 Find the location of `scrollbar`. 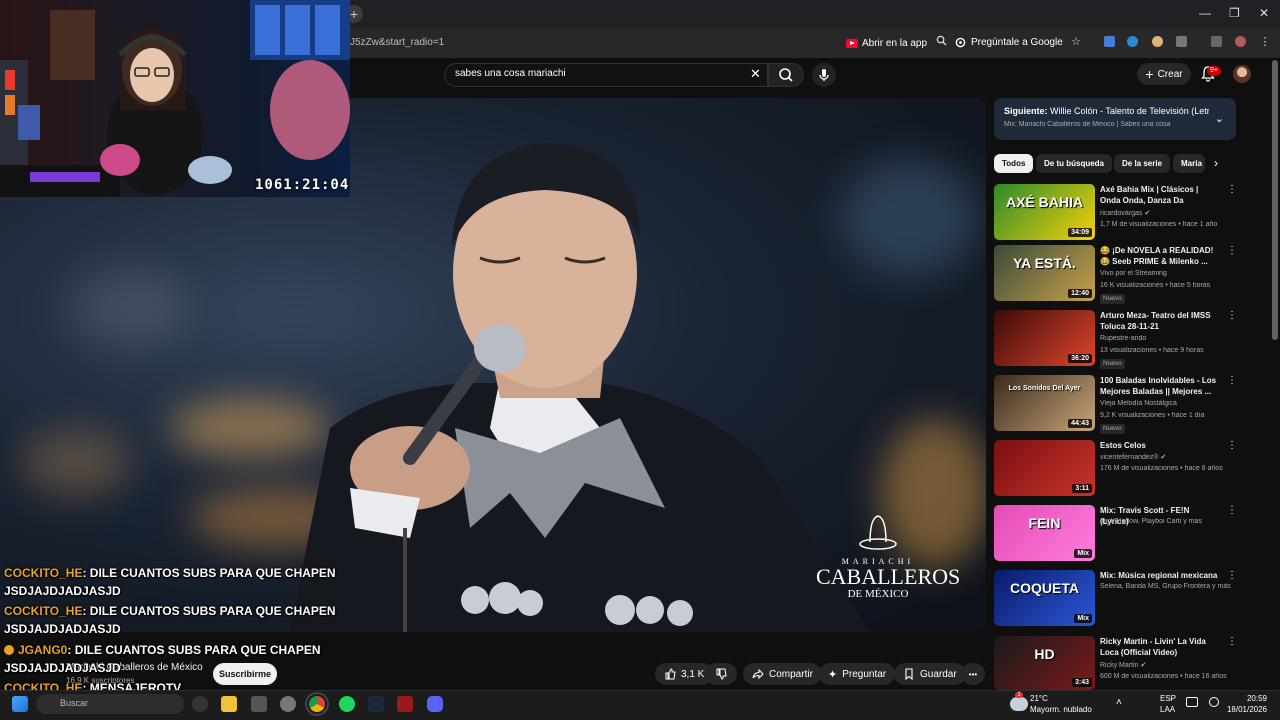

scrollbar is located at coordinates (1275, 200).